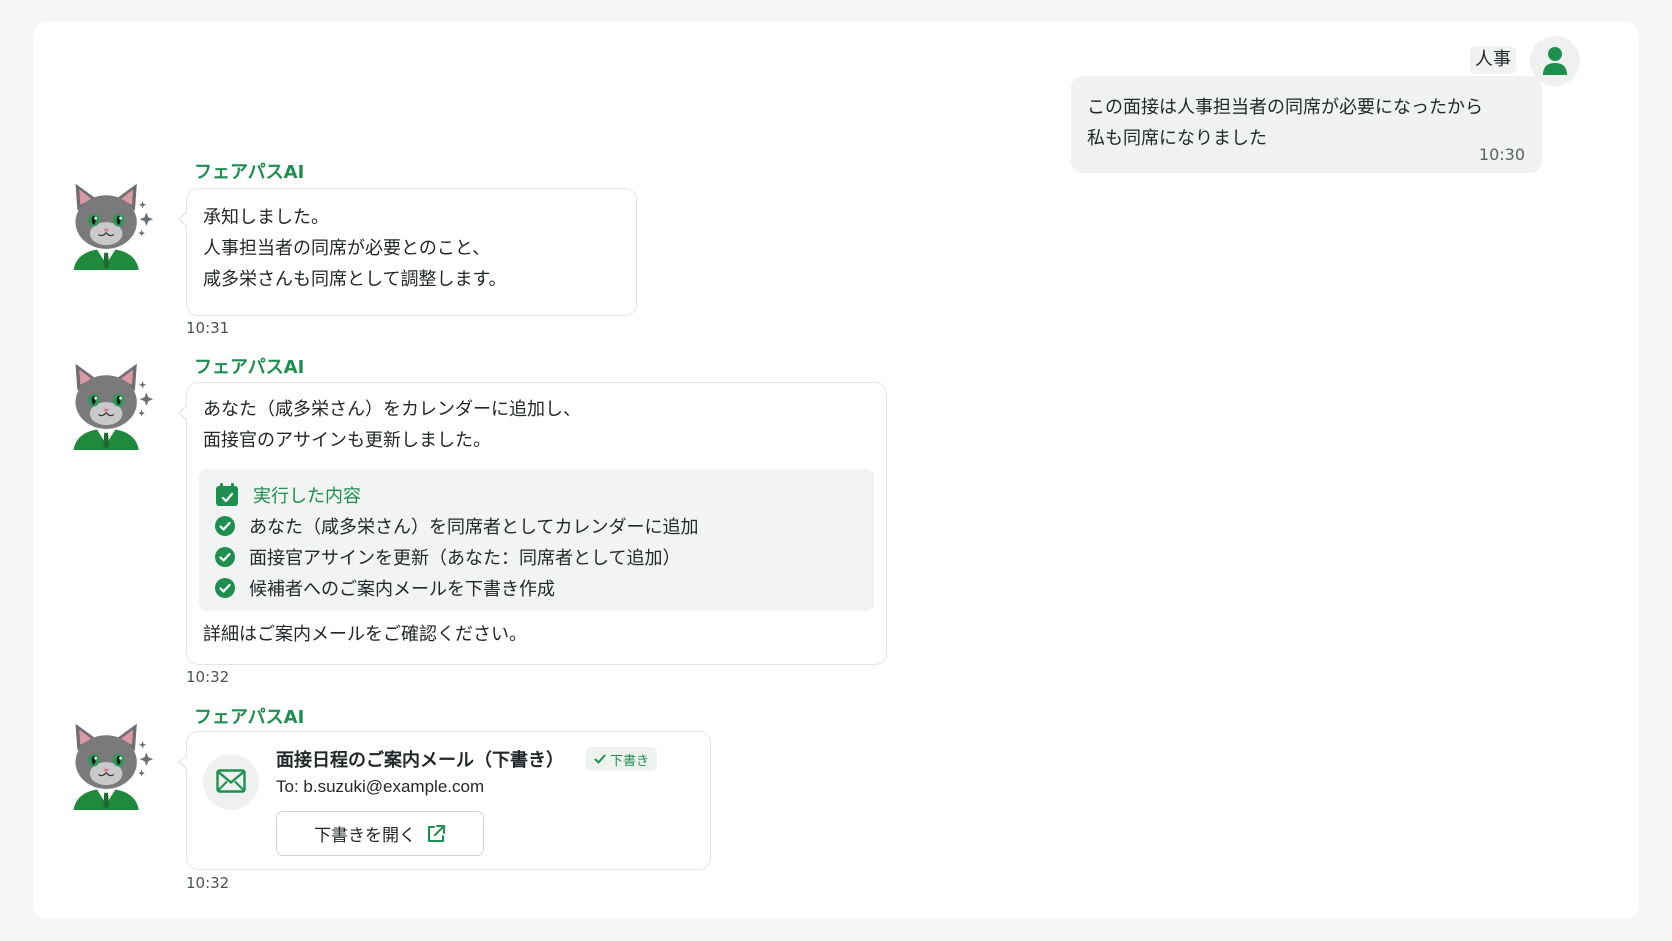  I want to click on message-line: 私も同席になりました, so click(1177, 138).